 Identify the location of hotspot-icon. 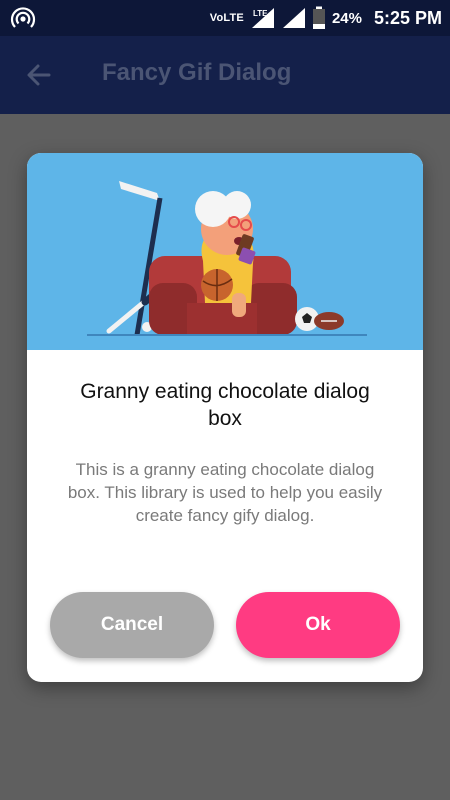
(23, 17).